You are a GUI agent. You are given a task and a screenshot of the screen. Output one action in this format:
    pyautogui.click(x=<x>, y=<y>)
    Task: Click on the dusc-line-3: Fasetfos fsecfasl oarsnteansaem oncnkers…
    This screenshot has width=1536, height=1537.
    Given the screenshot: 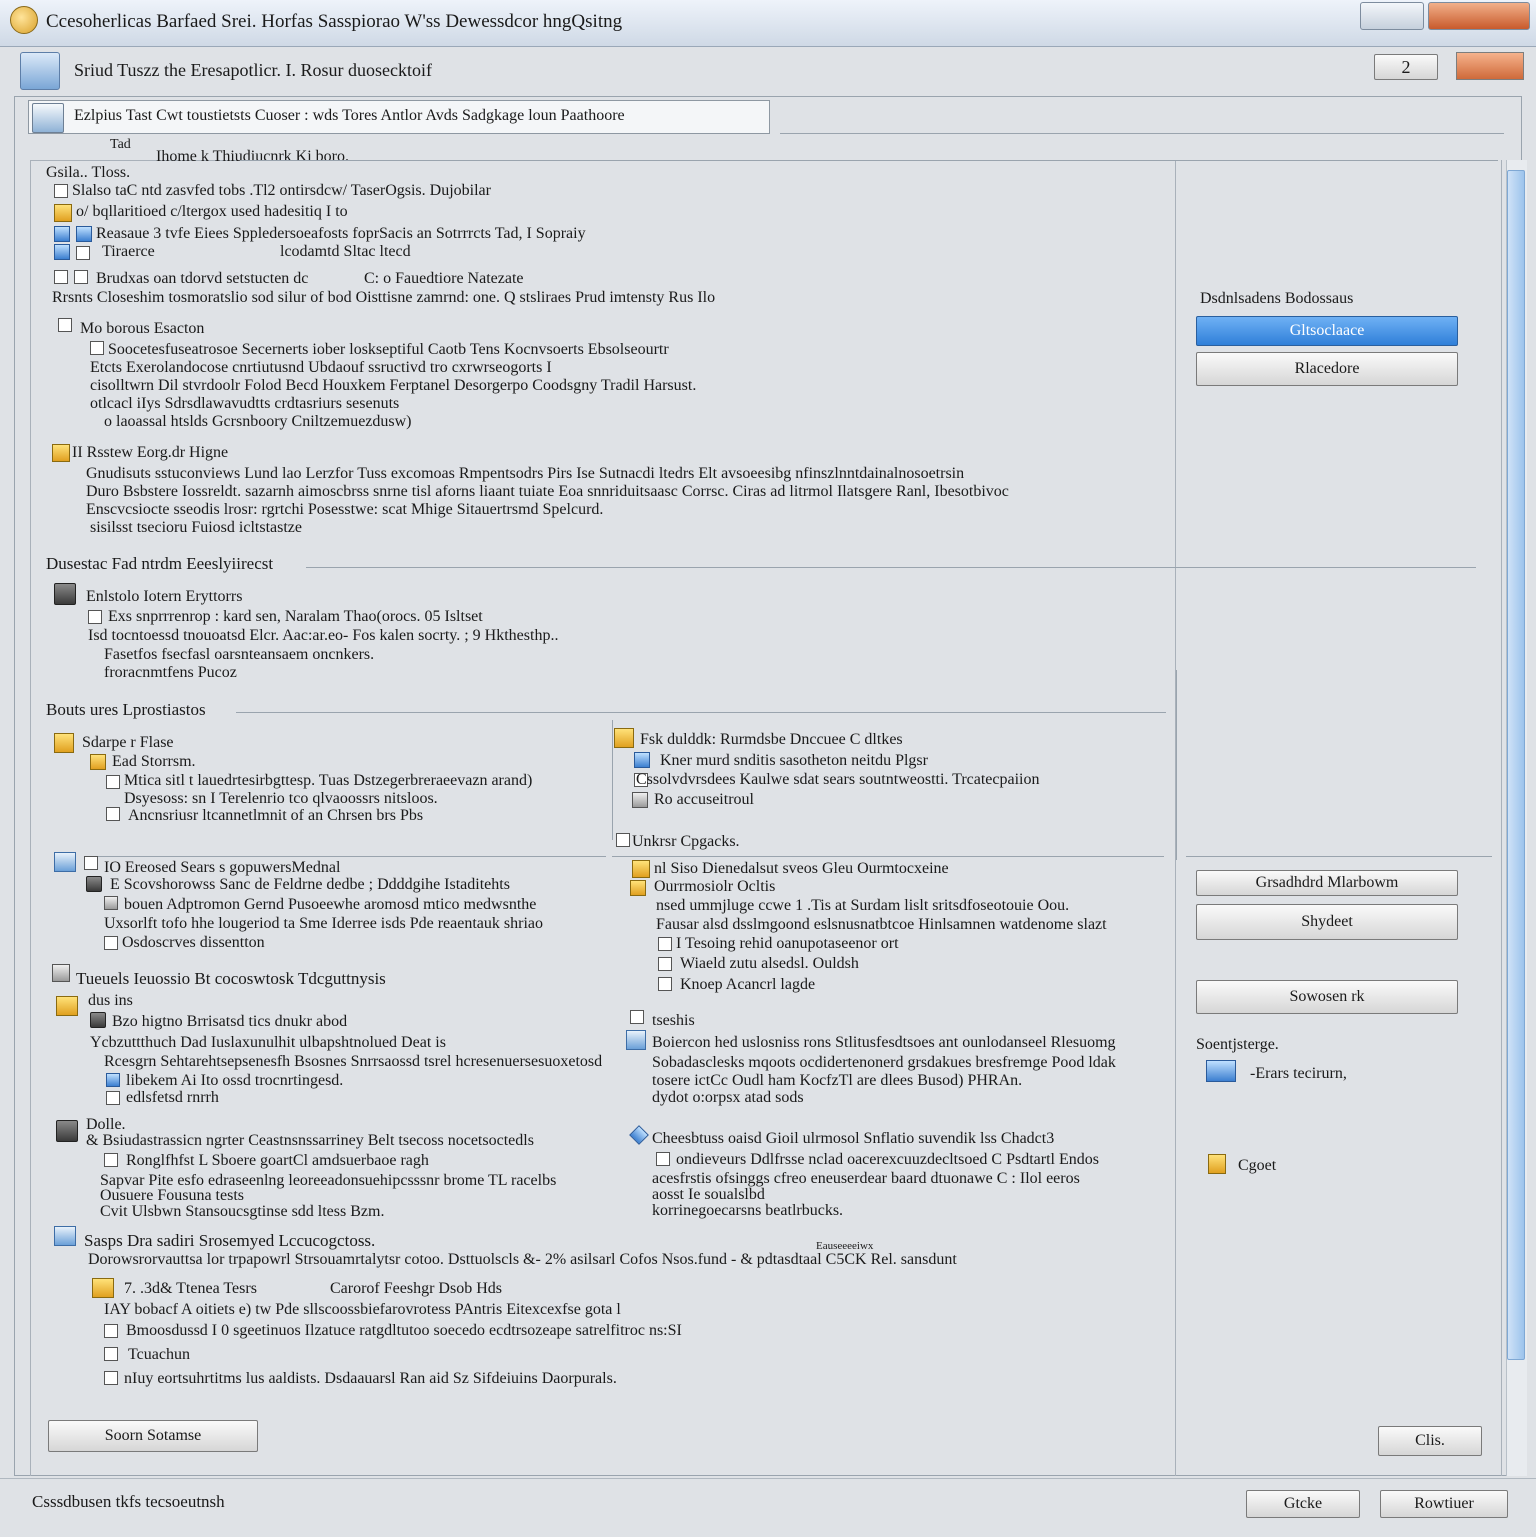 What is the action you would take?
    pyautogui.click(x=239, y=654)
    